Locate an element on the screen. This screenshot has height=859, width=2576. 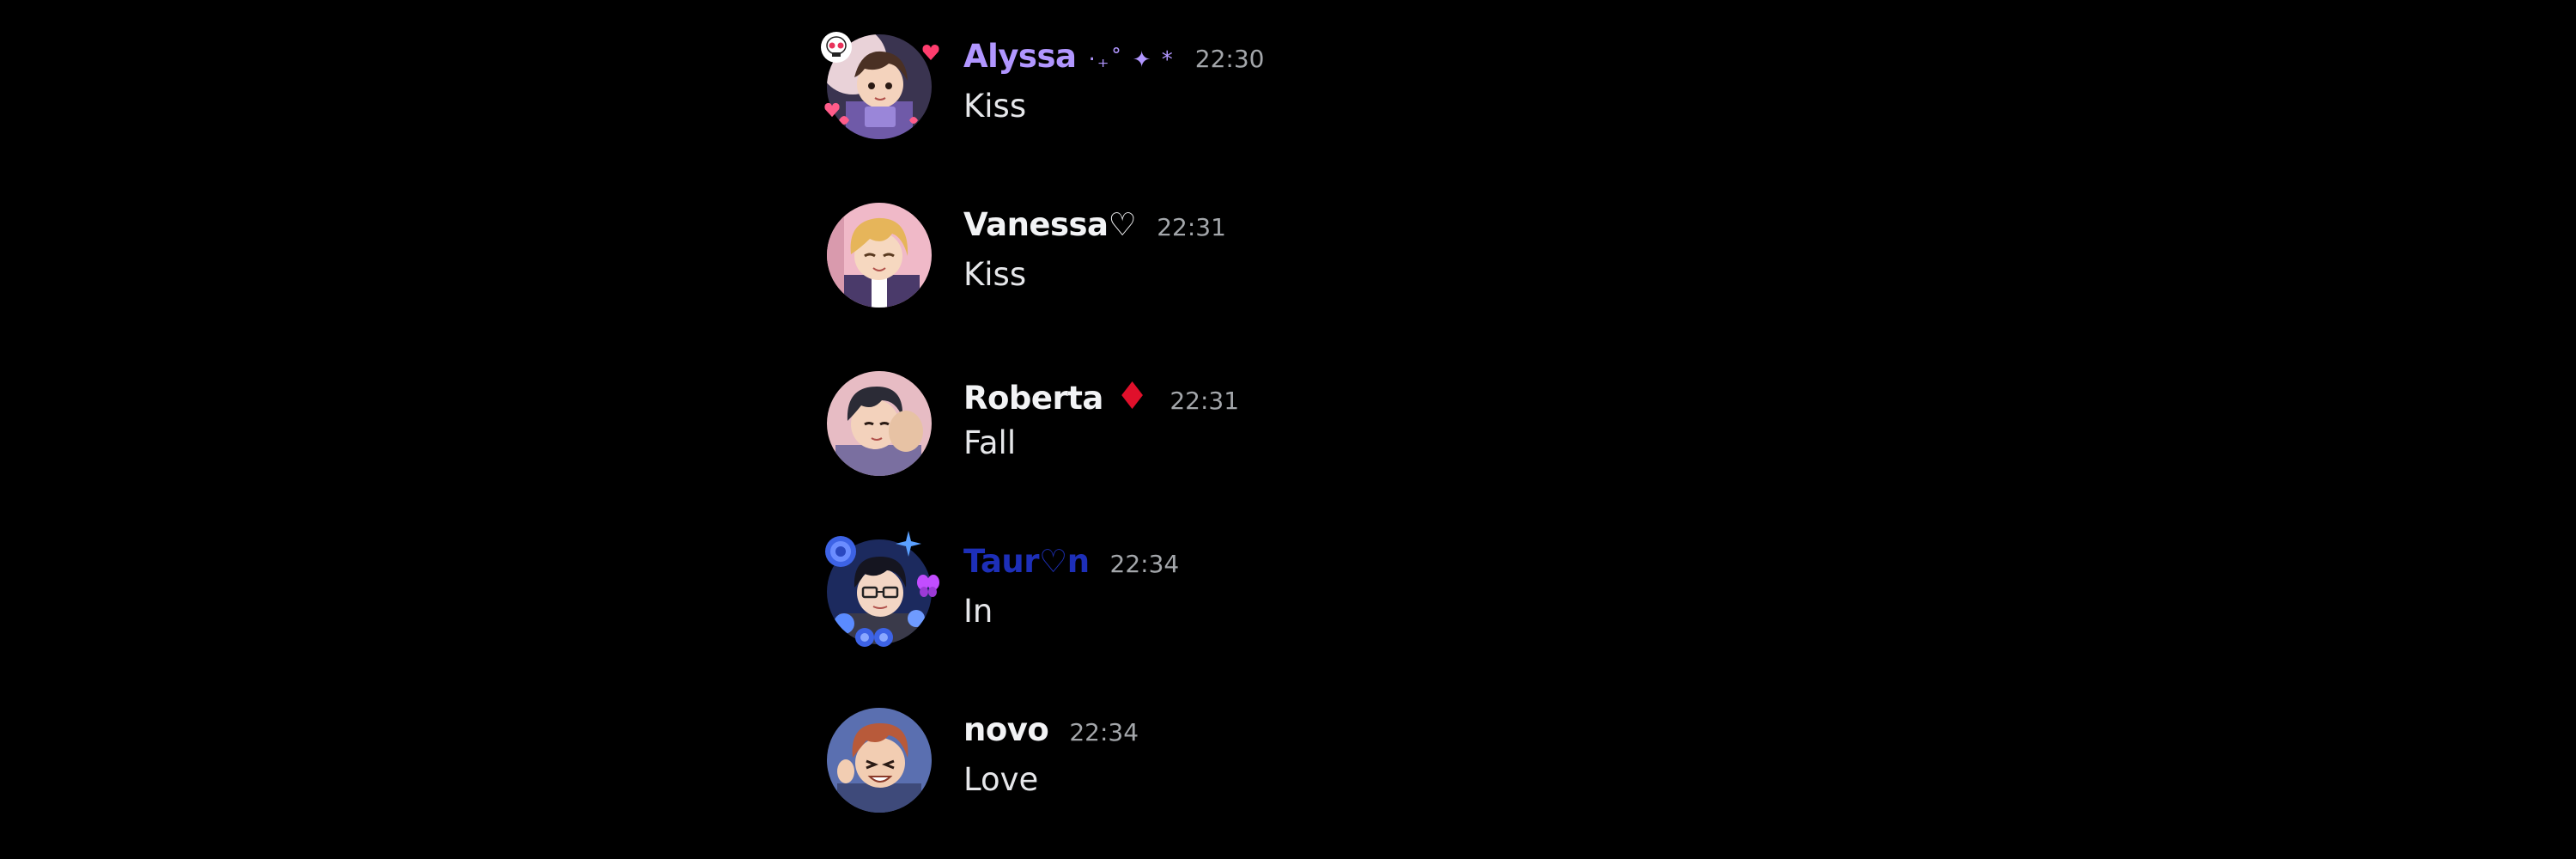
message-text: Fall is located at coordinates (990, 442).